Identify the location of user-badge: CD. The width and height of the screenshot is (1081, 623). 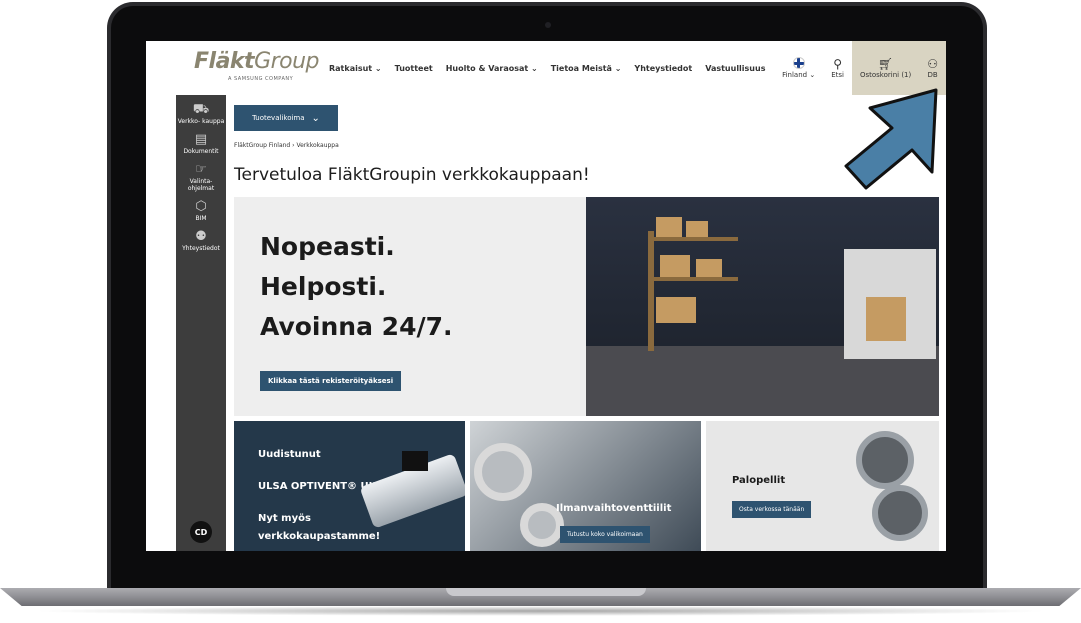
(201, 532).